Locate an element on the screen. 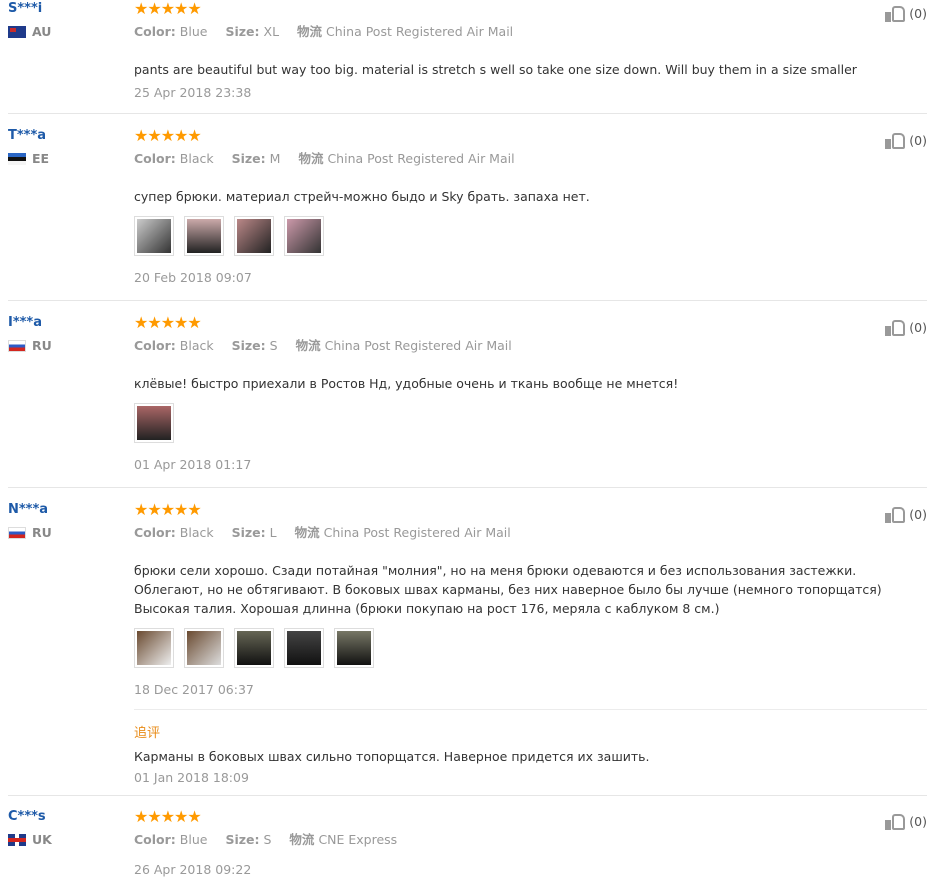 This screenshot has height=889, width=929. reviewer-name: I***a is located at coordinates (25, 322).